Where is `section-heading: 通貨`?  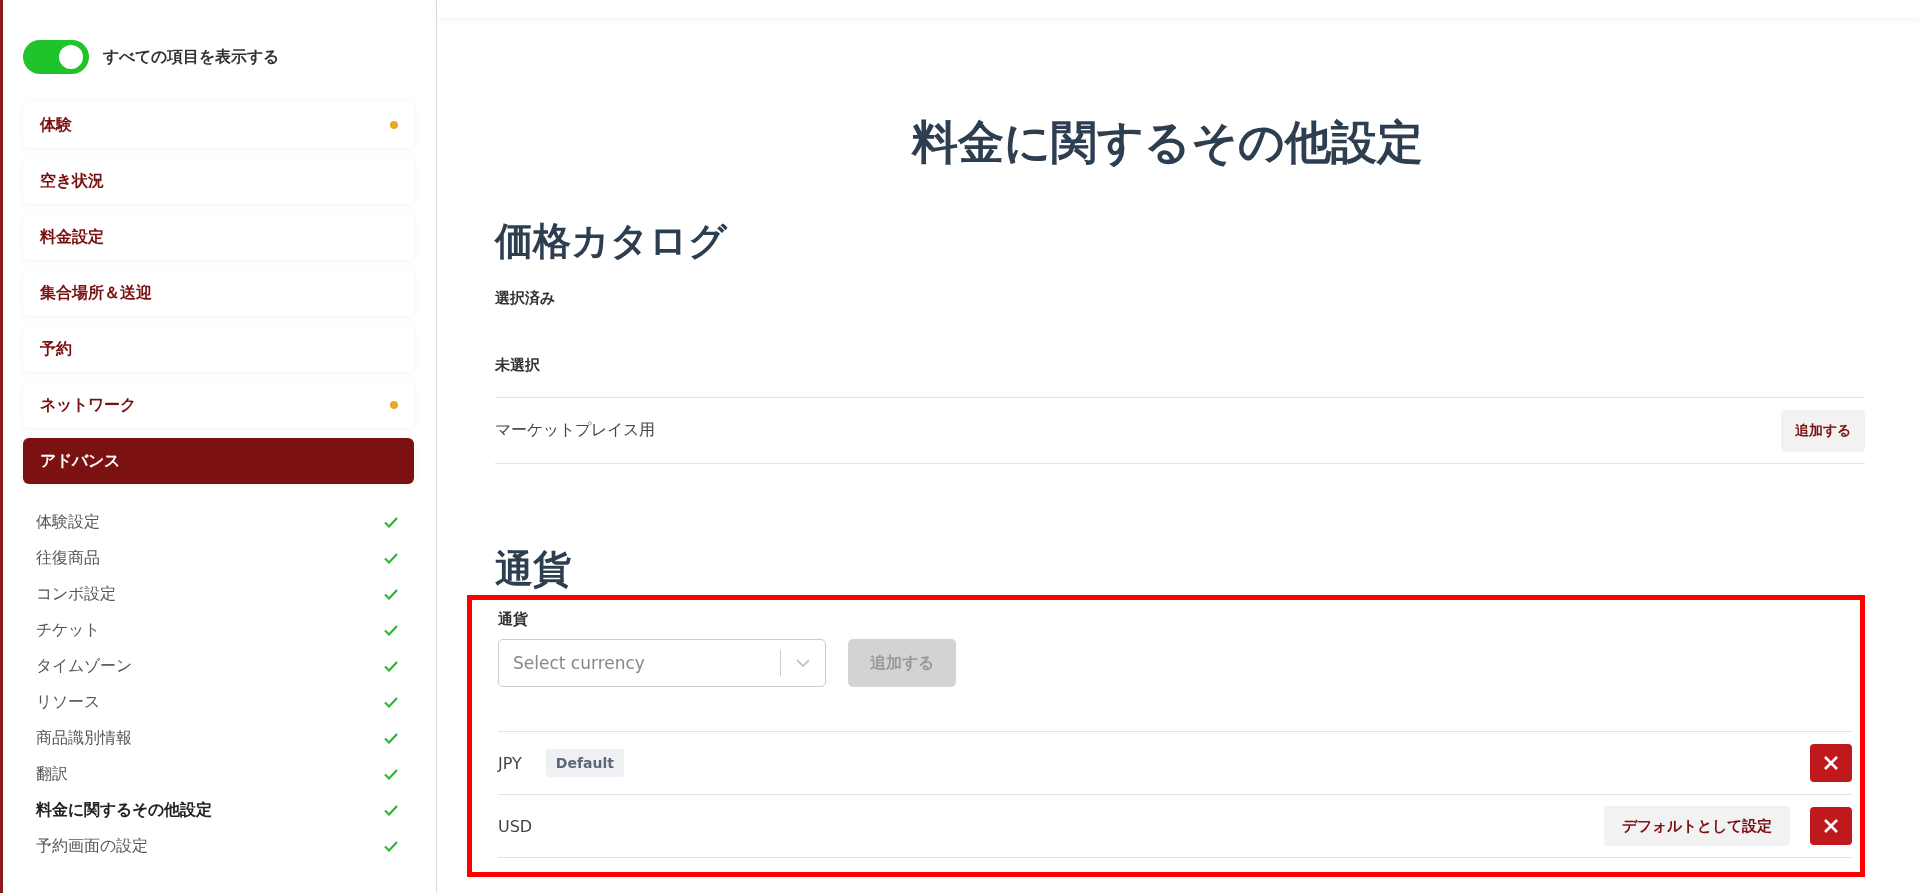 section-heading: 通貨 is located at coordinates (533, 569).